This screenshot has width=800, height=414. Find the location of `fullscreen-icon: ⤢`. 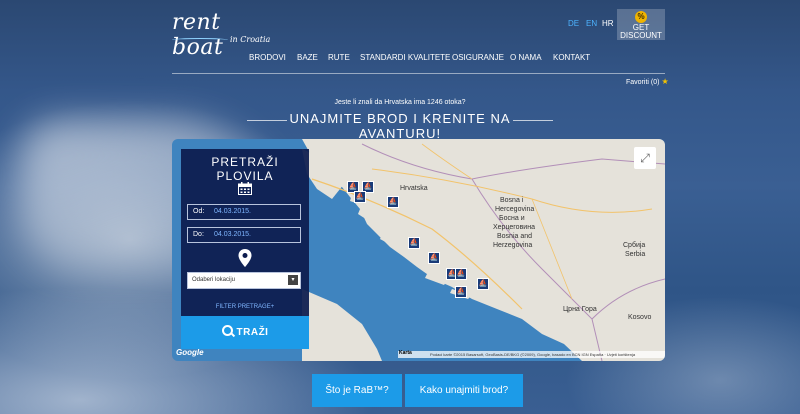

fullscreen-icon: ⤢ is located at coordinates (645, 158).